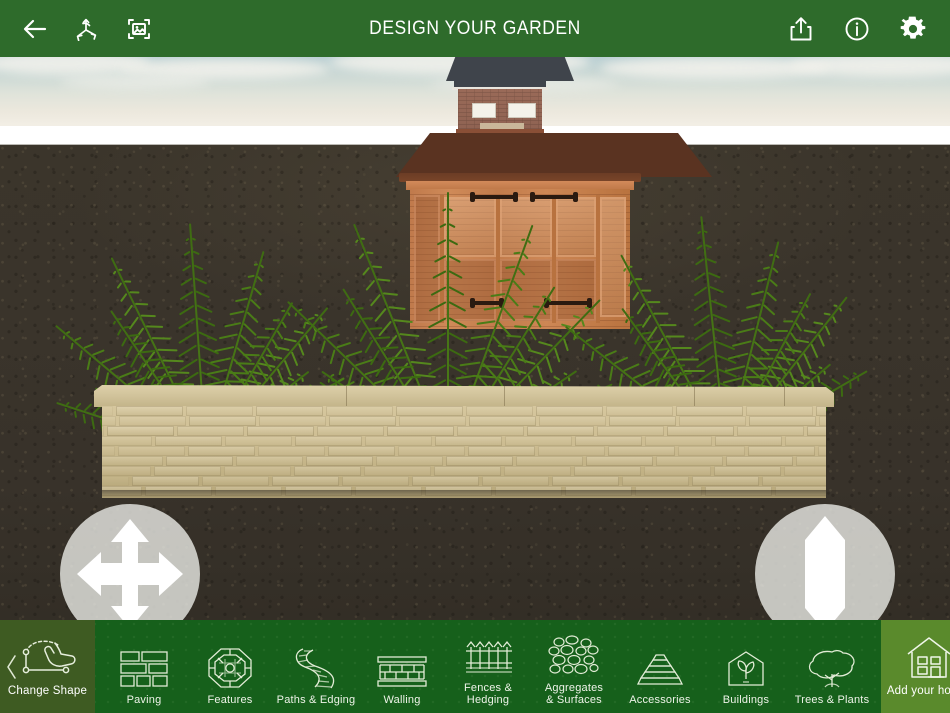  I want to click on gear-icon, so click(913, 29).